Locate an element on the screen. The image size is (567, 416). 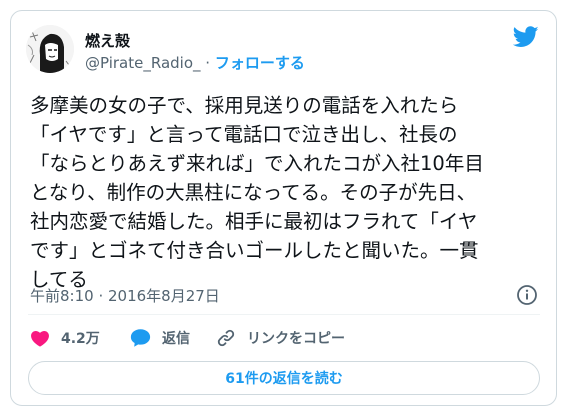
author-display-name: 燃え殻 is located at coordinates (107, 40).